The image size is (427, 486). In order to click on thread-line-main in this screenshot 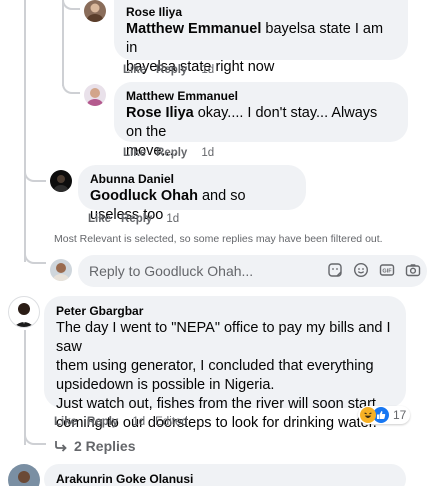, I will do `click(25, 387)`.